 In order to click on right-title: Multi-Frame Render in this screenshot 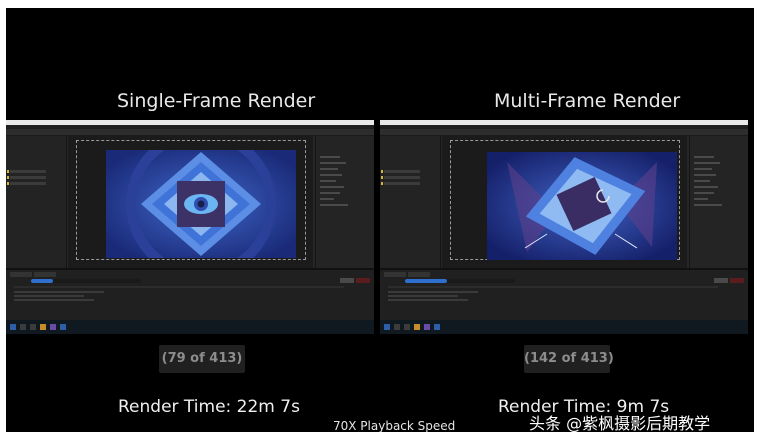, I will do `click(587, 101)`.